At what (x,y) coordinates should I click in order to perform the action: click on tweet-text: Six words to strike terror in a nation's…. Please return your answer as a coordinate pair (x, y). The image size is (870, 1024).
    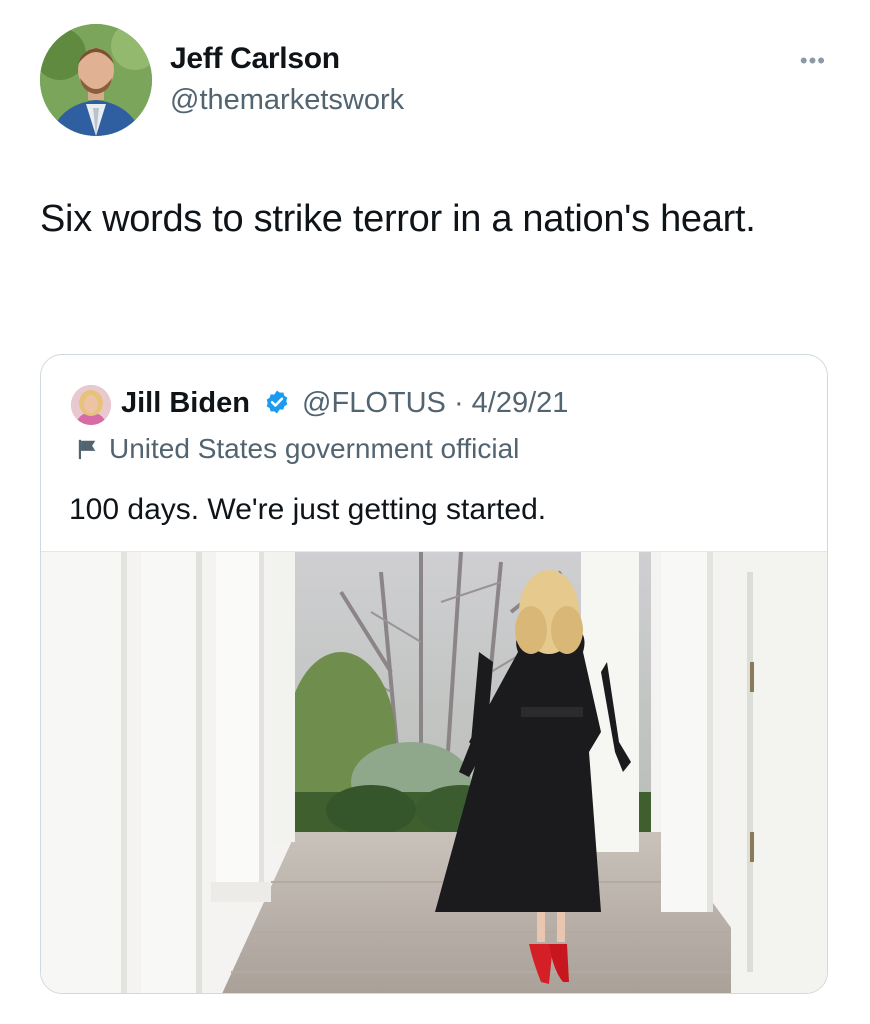
    Looking at the image, I should click on (398, 219).